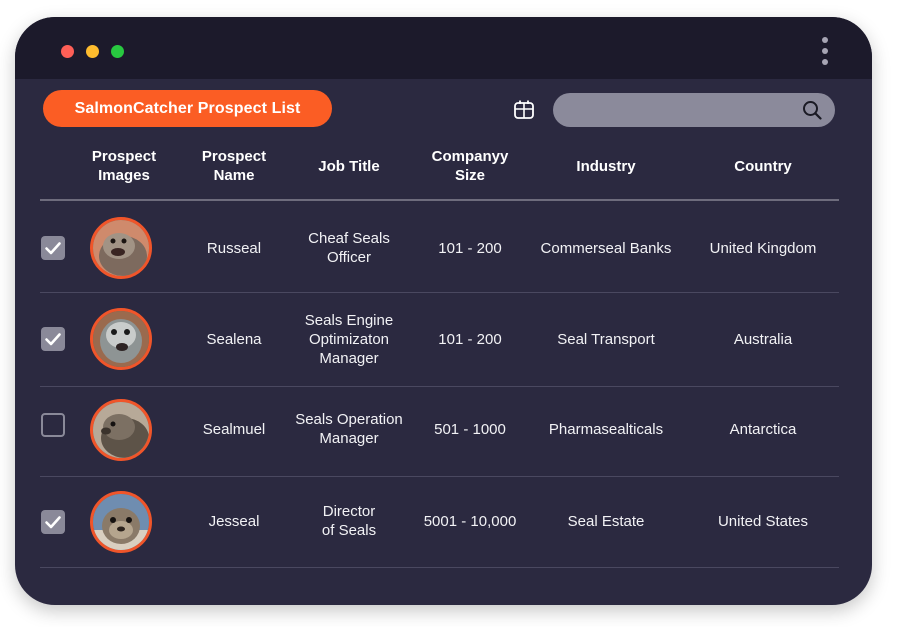 Image resolution: width=907 pixels, height=627 pixels. What do you see at coordinates (763, 429) in the screenshot?
I see `country: Antarctica` at bounding box center [763, 429].